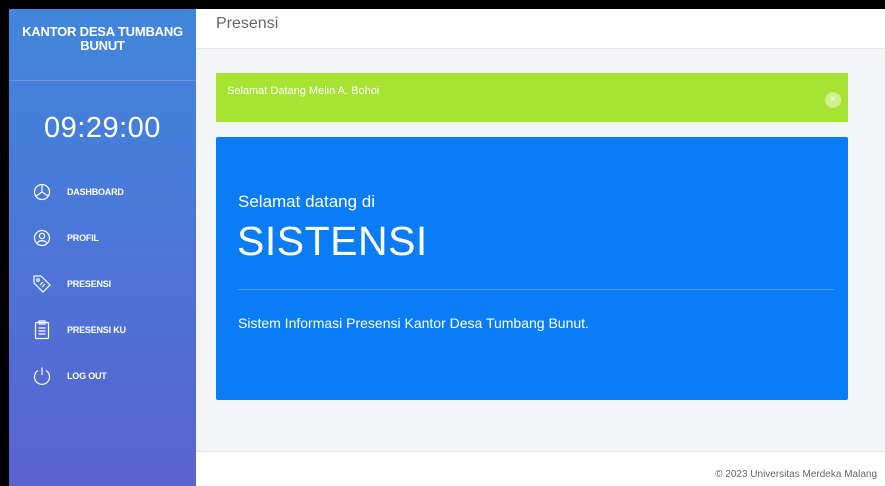  What do you see at coordinates (247, 23) in the screenshot?
I see `page-title: Presensi` at bounding box center [247, 23].